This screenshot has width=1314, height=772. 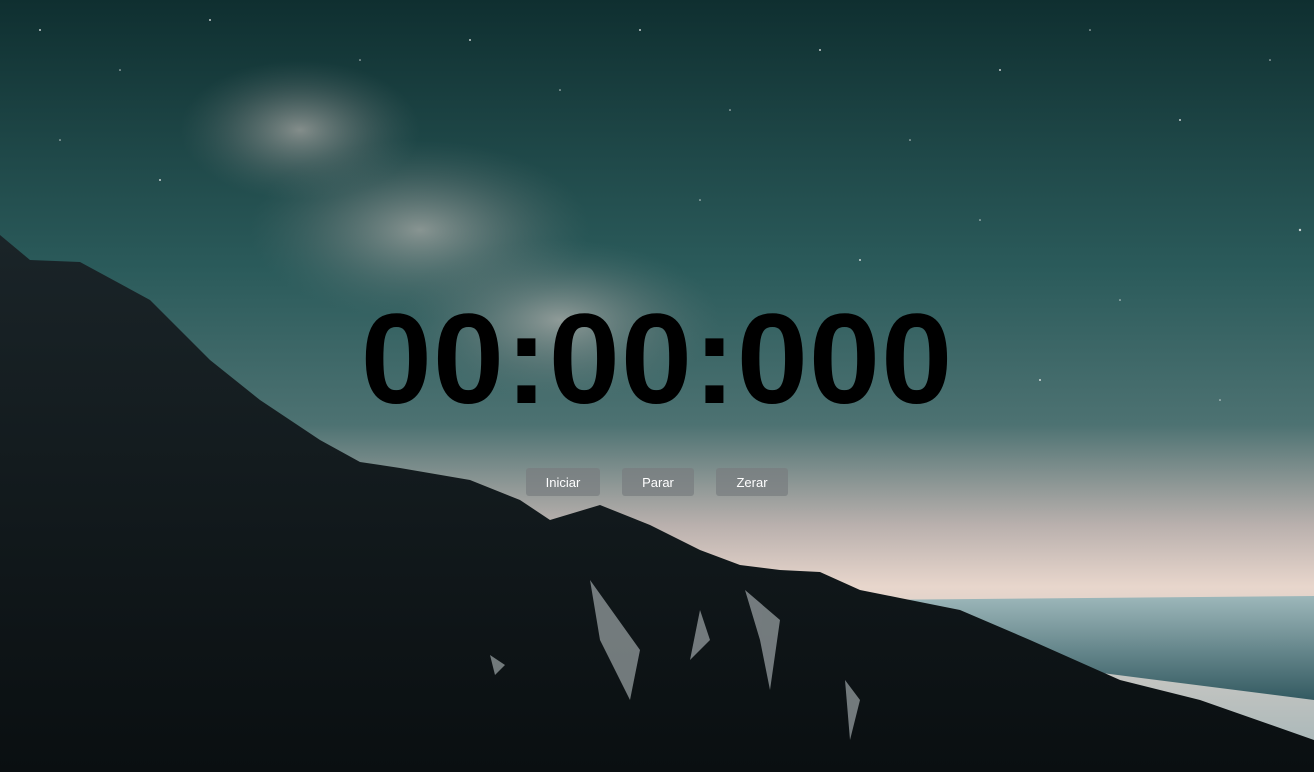 I want to click on start-button: Iniciar, so click(x=563, y=482).